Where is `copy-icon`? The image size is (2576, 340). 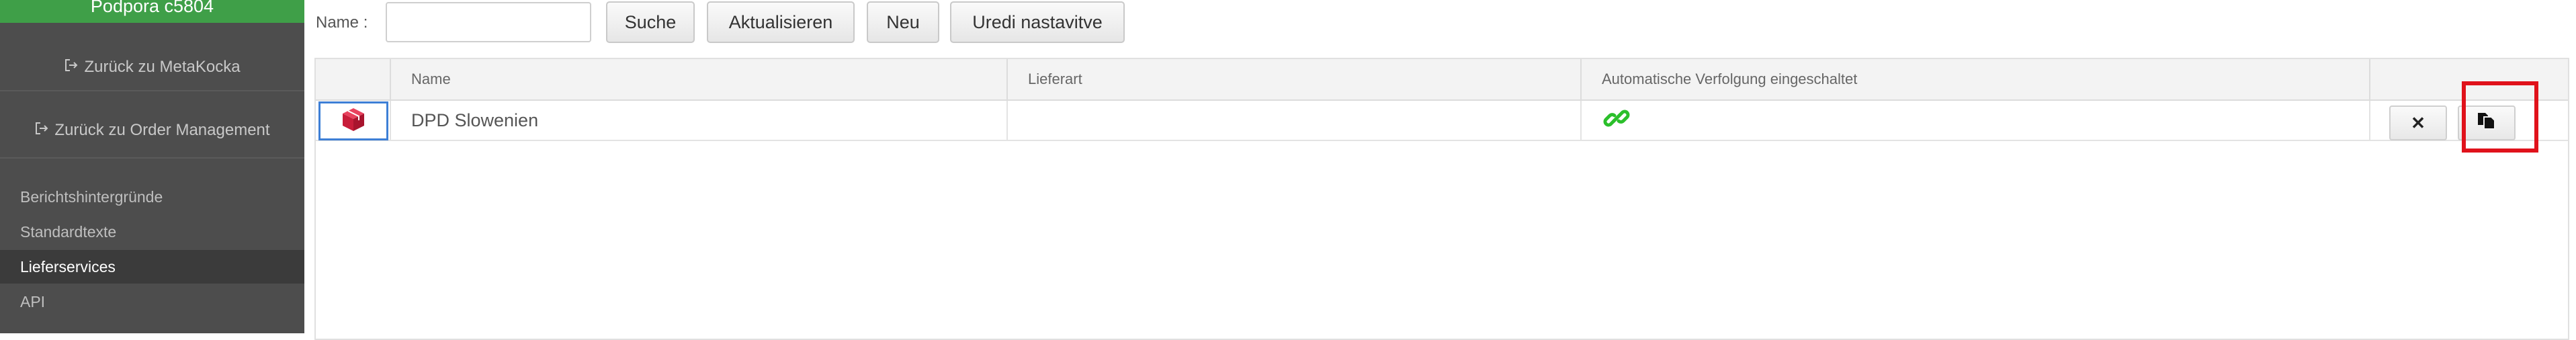 copy-icon is located at coordinates (2487, 124).